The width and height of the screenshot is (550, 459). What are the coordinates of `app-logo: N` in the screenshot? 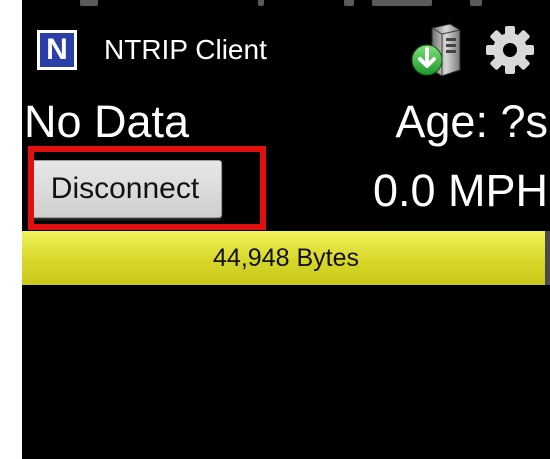 It's located at (57, 50).